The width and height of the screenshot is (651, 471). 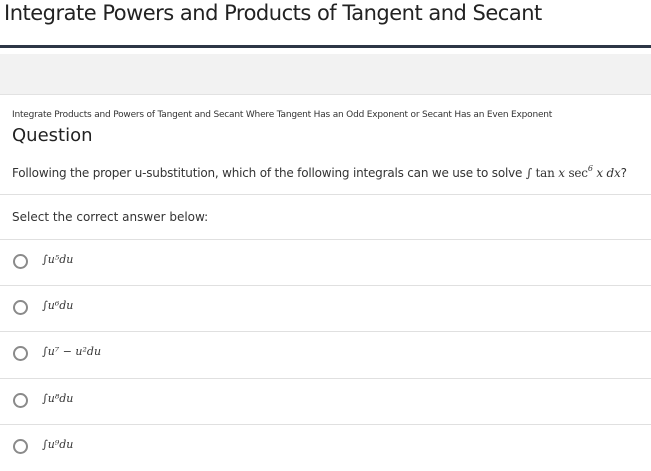 I want to click on sec-exponent: 6, so click(x=590, y=168).